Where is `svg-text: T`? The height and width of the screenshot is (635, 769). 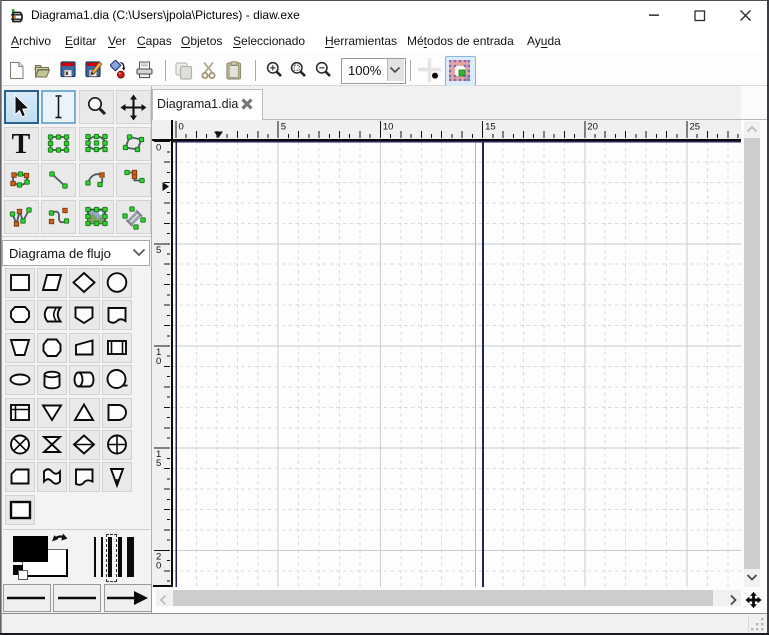 svg-text: T is located at coordinates (20, 144).